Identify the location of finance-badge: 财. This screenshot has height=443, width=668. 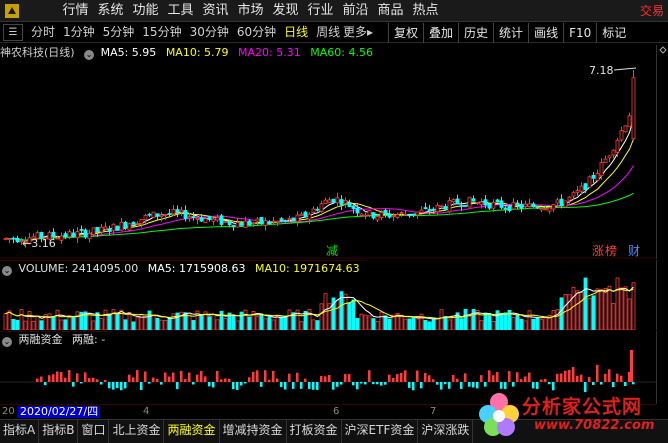
(634, 251).